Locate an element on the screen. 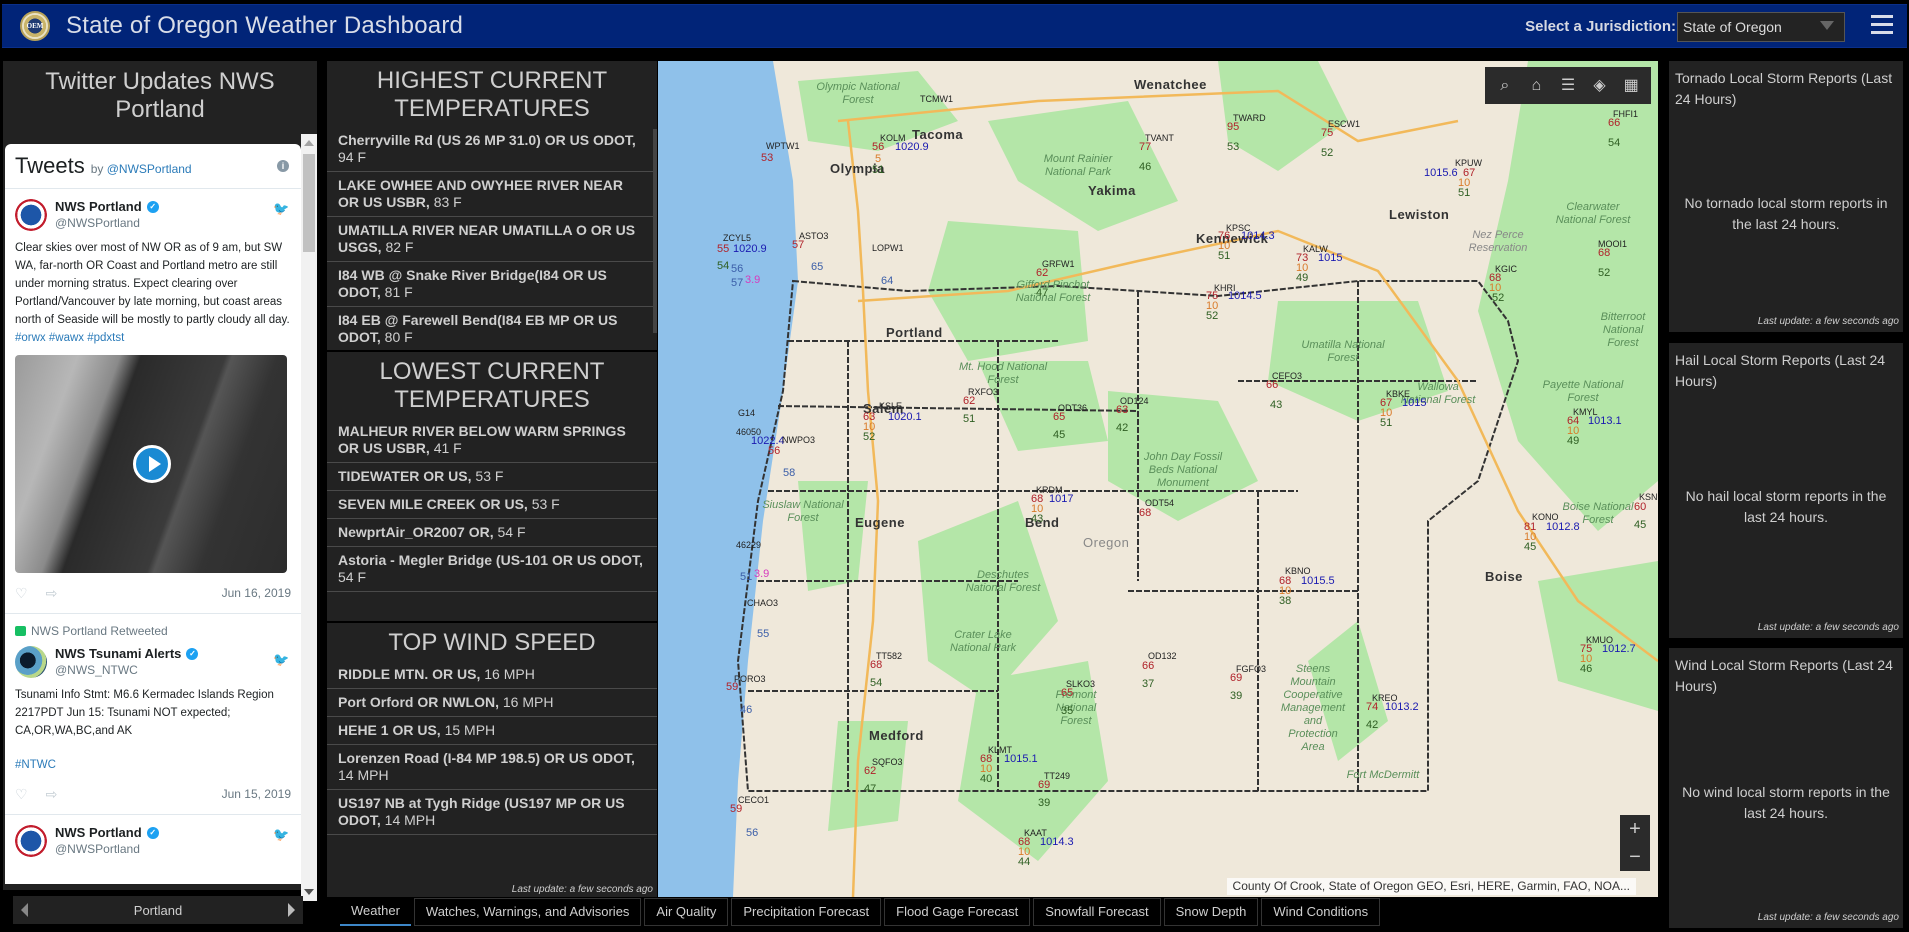 This screenshot has height=932, width=1909. park-label: Nez Perce Reservation is located at coordinates (1498, 241).